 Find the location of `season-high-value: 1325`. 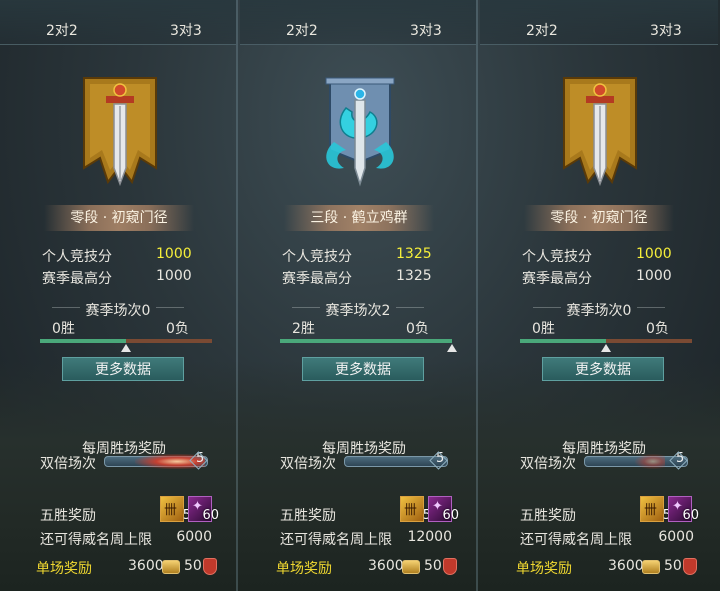

season-high-value: 1325 is located at coordinates (414, 276).